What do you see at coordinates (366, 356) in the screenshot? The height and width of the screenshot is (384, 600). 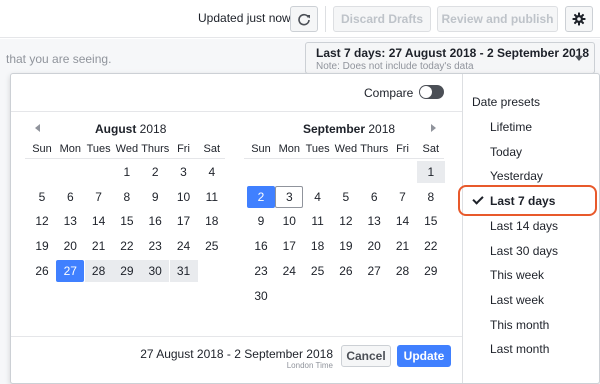 I see `cancel-button: Cancel` at bounding box center [366, 356].